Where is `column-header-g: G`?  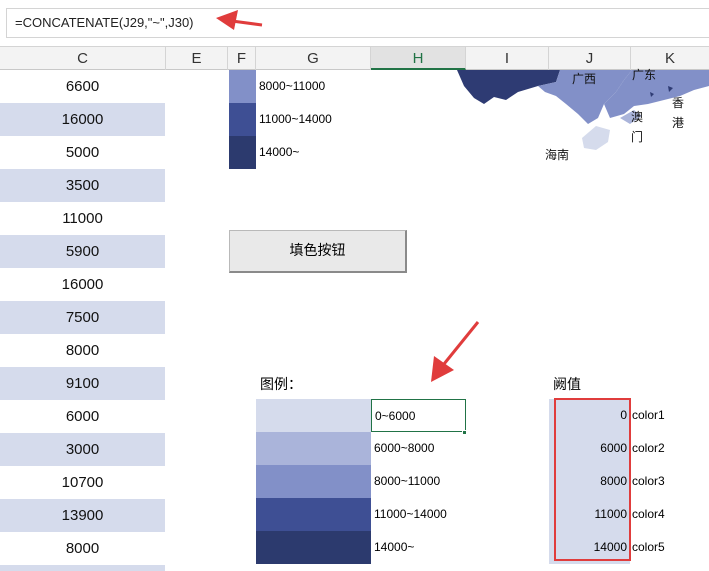 column-header-g: G is located at coordinates (313, 58).